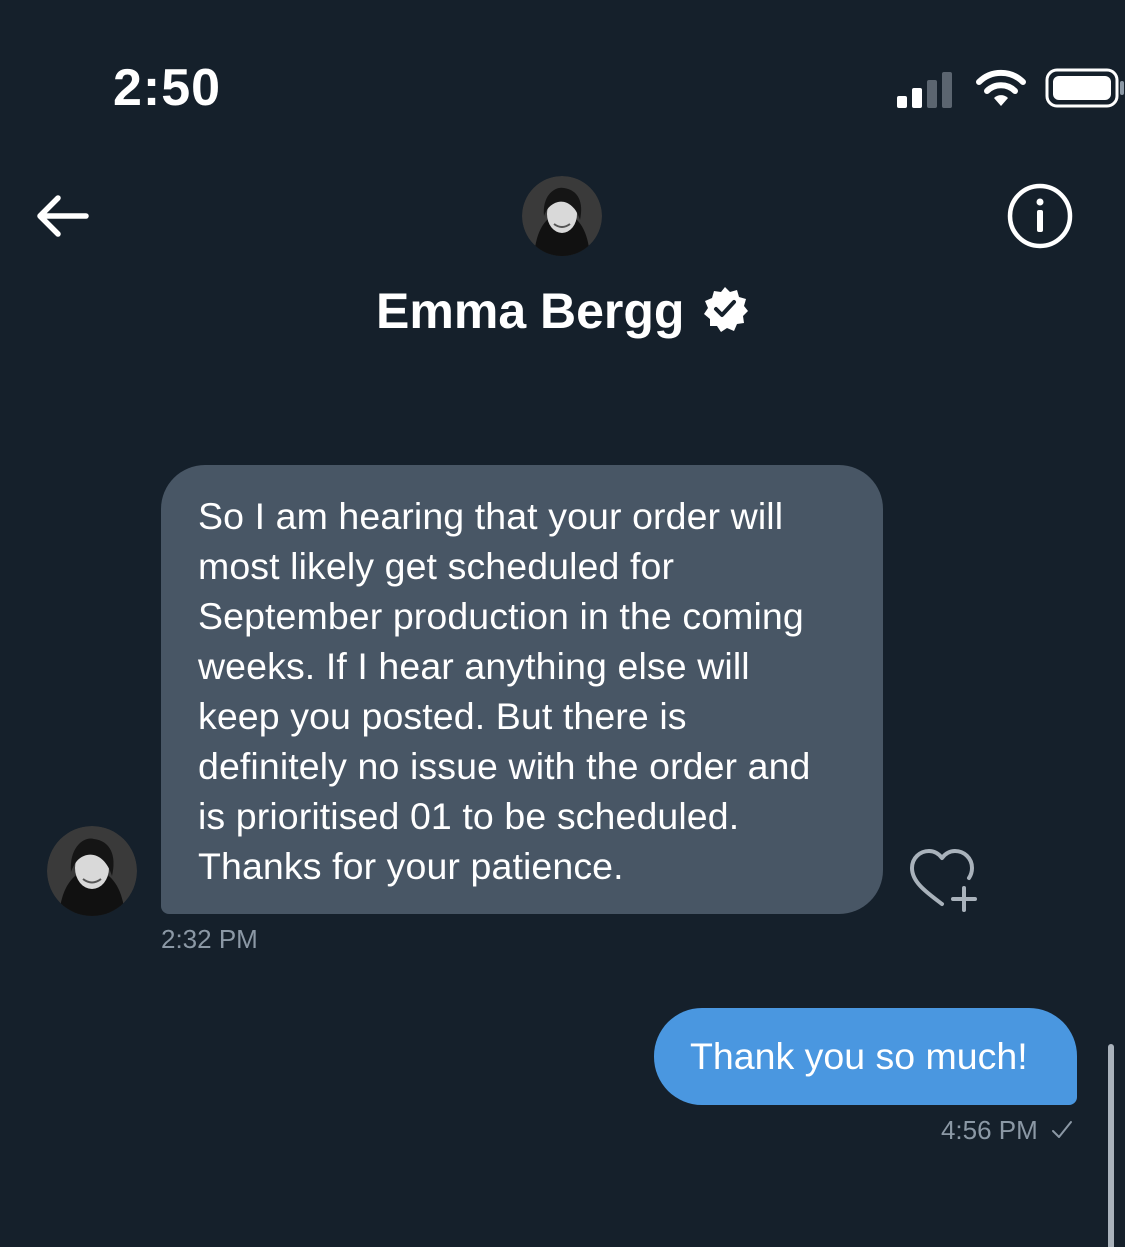 This screenshot has height=1247, width=1125. I want to click on outgoing-message-bubble: Thank you so much!, so click(865, 1056).